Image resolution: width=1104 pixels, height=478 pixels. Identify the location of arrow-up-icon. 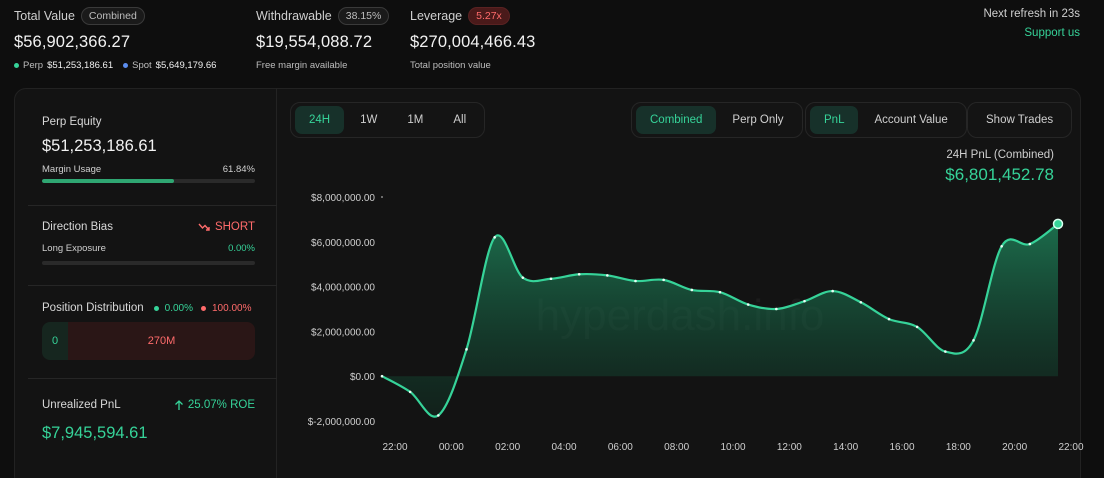
(178, 404).